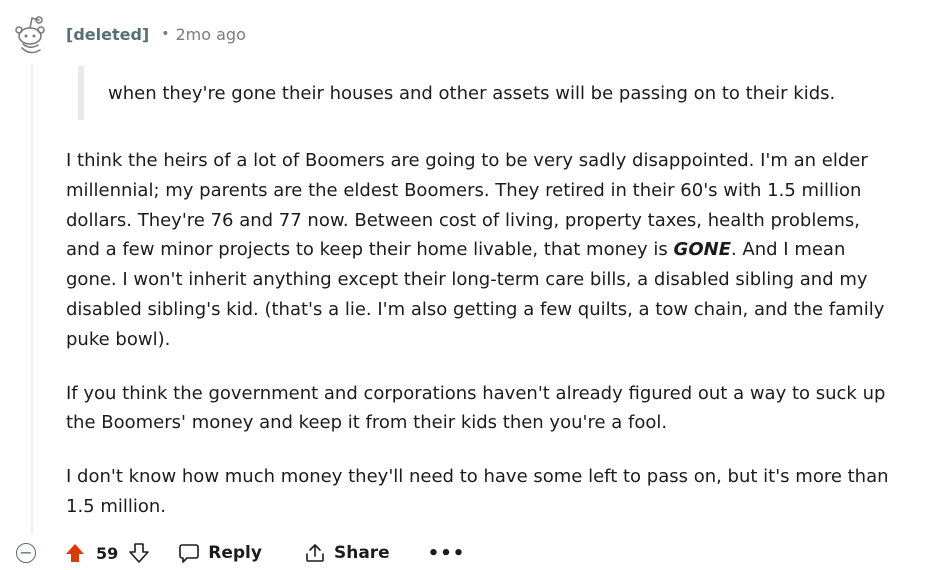  Describe the element at coordinates (156, 34) in the screenshot. I see `comment-header: [deleted] • 2mo ago` at that location.